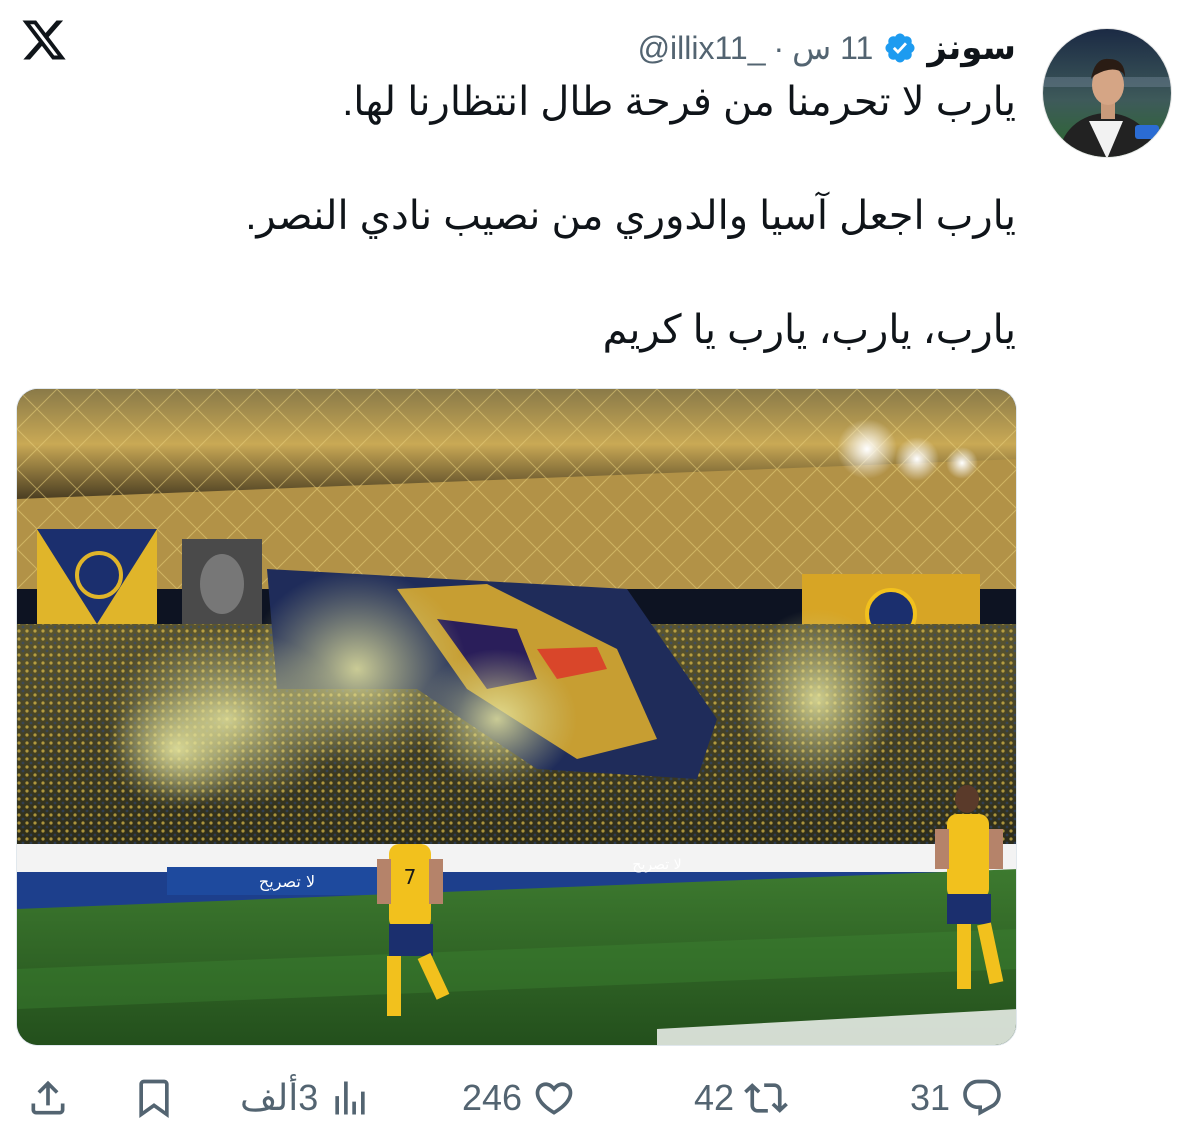 The image size is (1200, 1123). I want to click on reply-button: 31, so click(957, 1098).